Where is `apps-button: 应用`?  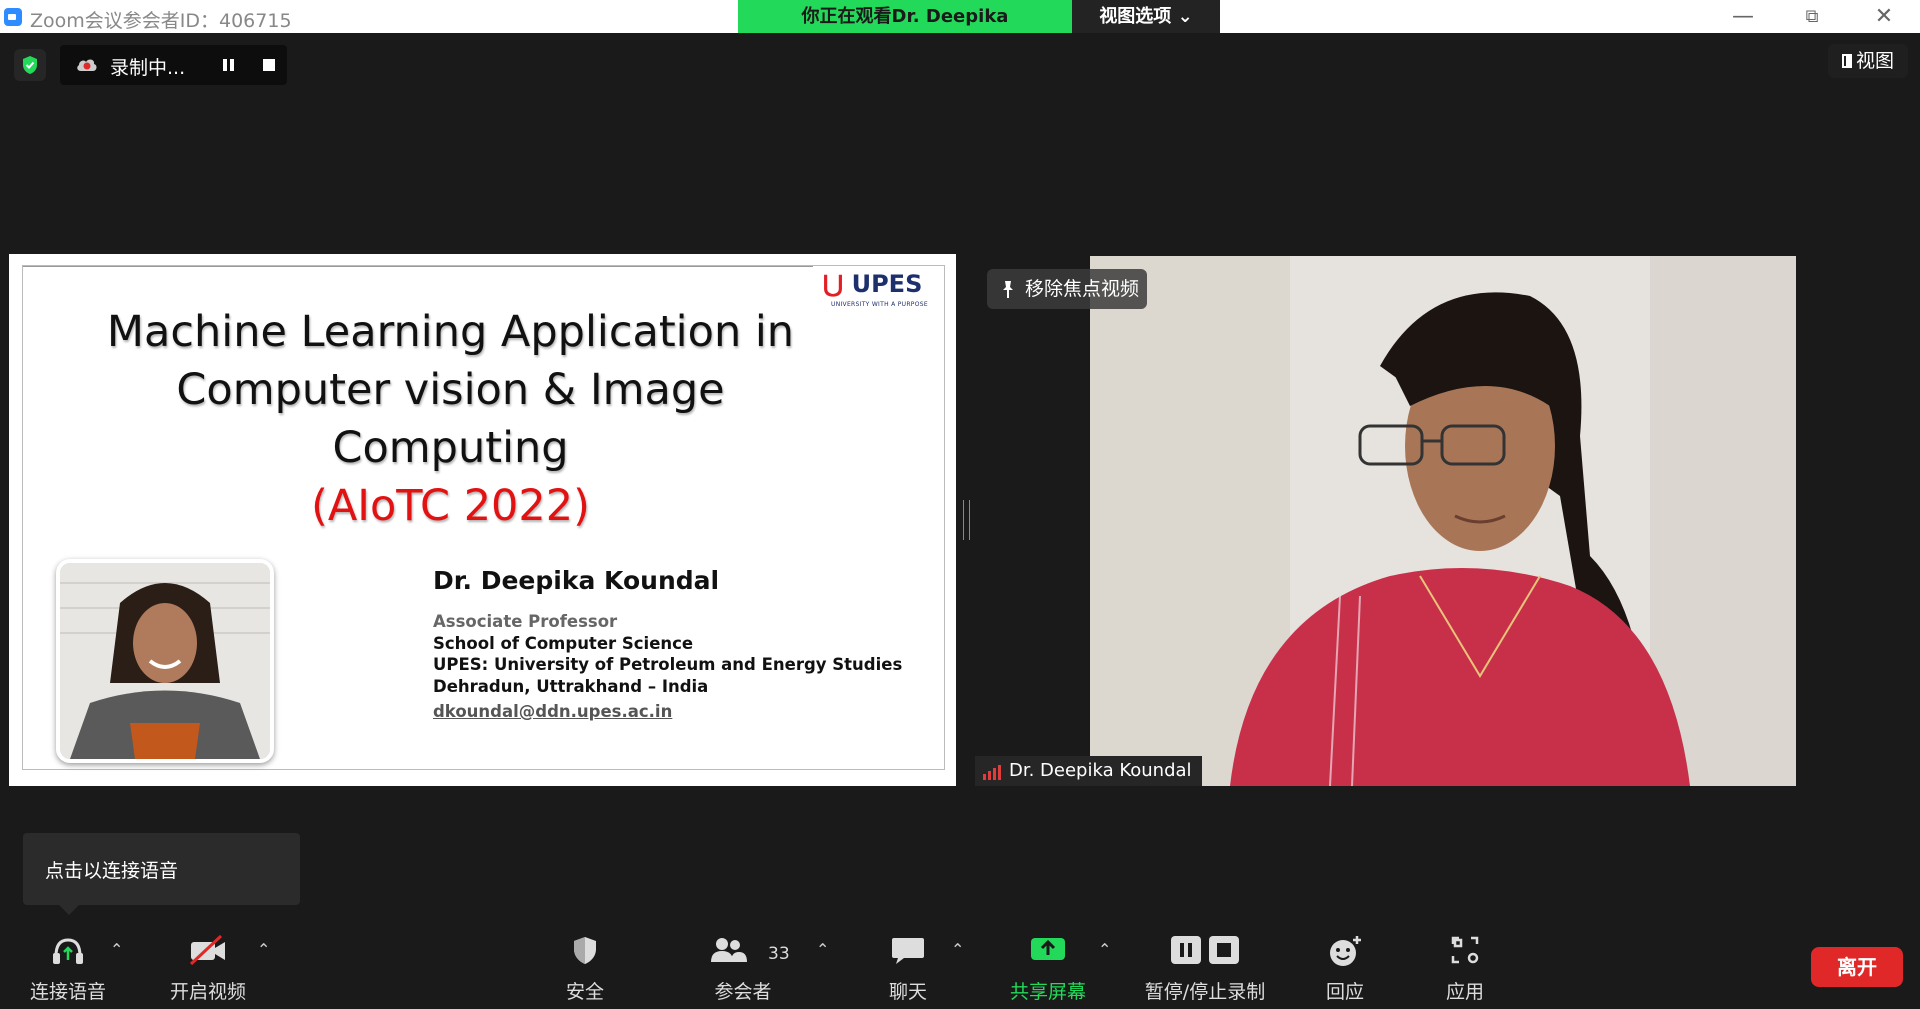
apps-button: 应用 is located at coordinates (1465, 960).